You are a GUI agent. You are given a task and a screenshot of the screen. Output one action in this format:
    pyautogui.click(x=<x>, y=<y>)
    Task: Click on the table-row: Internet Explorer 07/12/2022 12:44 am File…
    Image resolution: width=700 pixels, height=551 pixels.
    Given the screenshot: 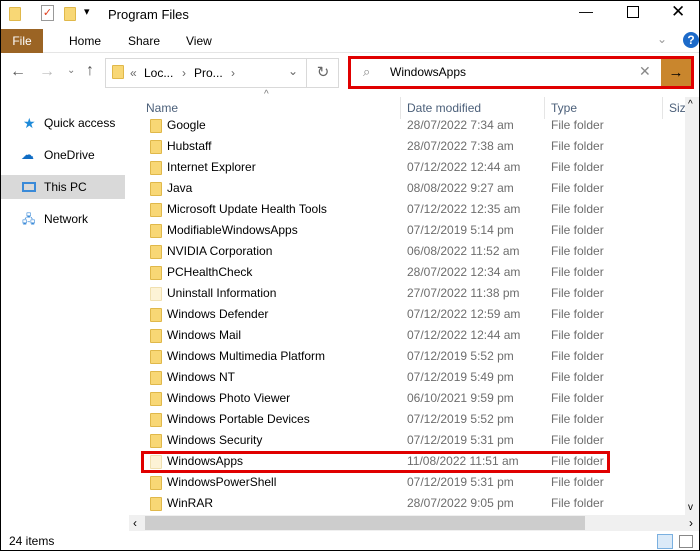 What is the action you would take?
    pyautogui.click(x=412, y=167)
    